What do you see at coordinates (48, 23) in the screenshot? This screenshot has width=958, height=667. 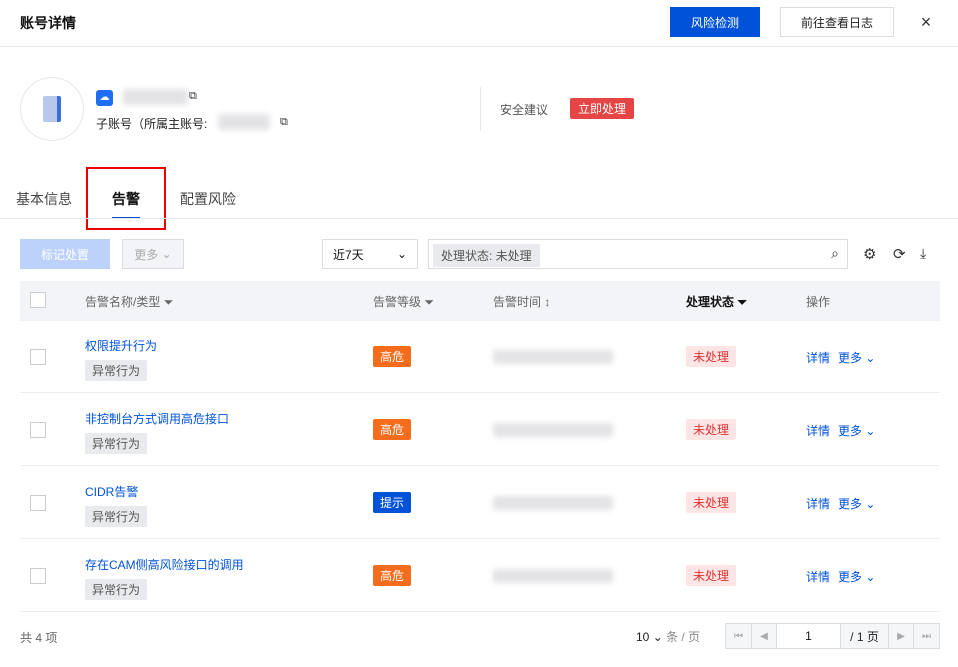 I see `page-title: 账号详情` at bounding box center [48, 23].